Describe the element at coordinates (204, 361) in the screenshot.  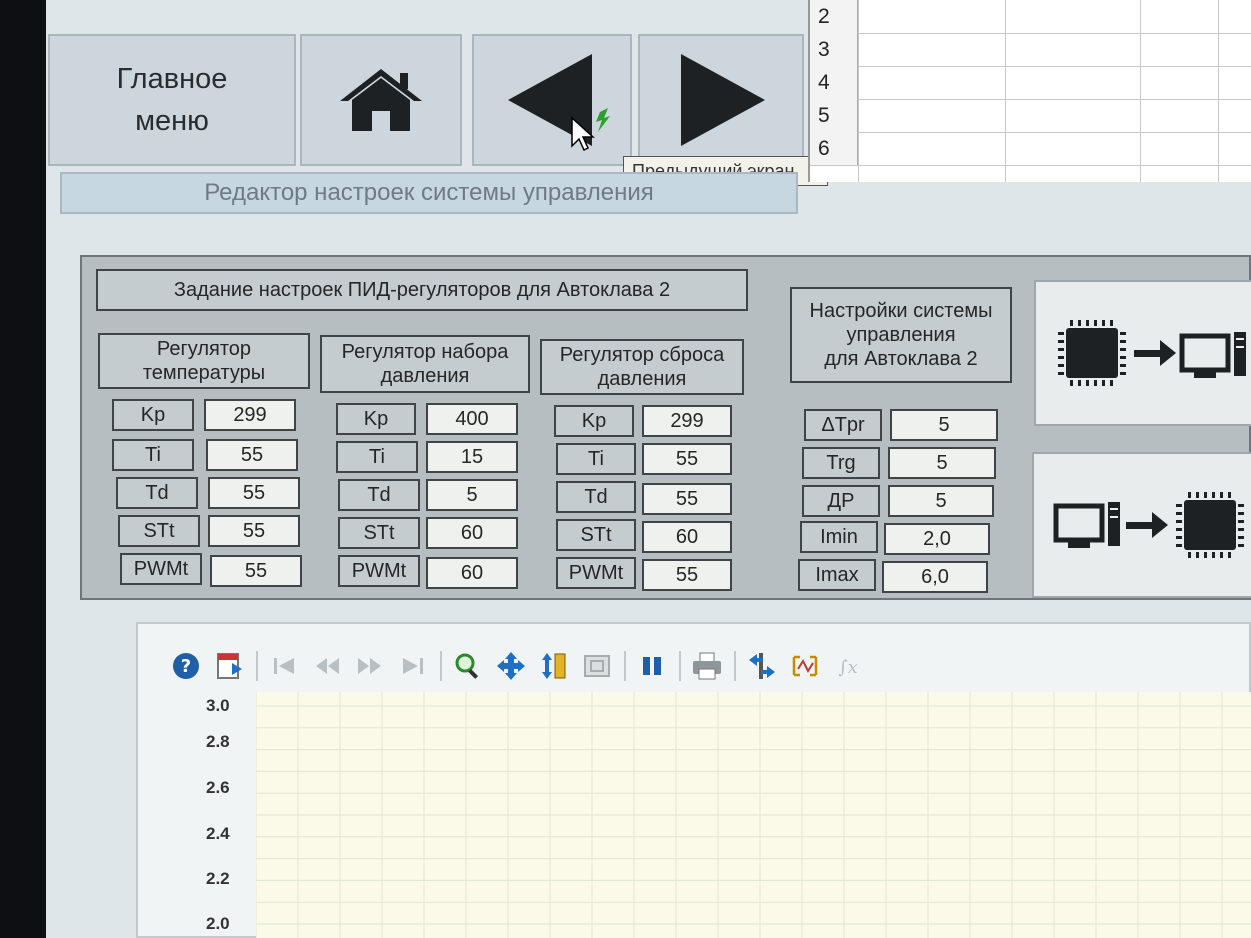
I see `temperature-regulator-header: Регулятор температуры` at that location.